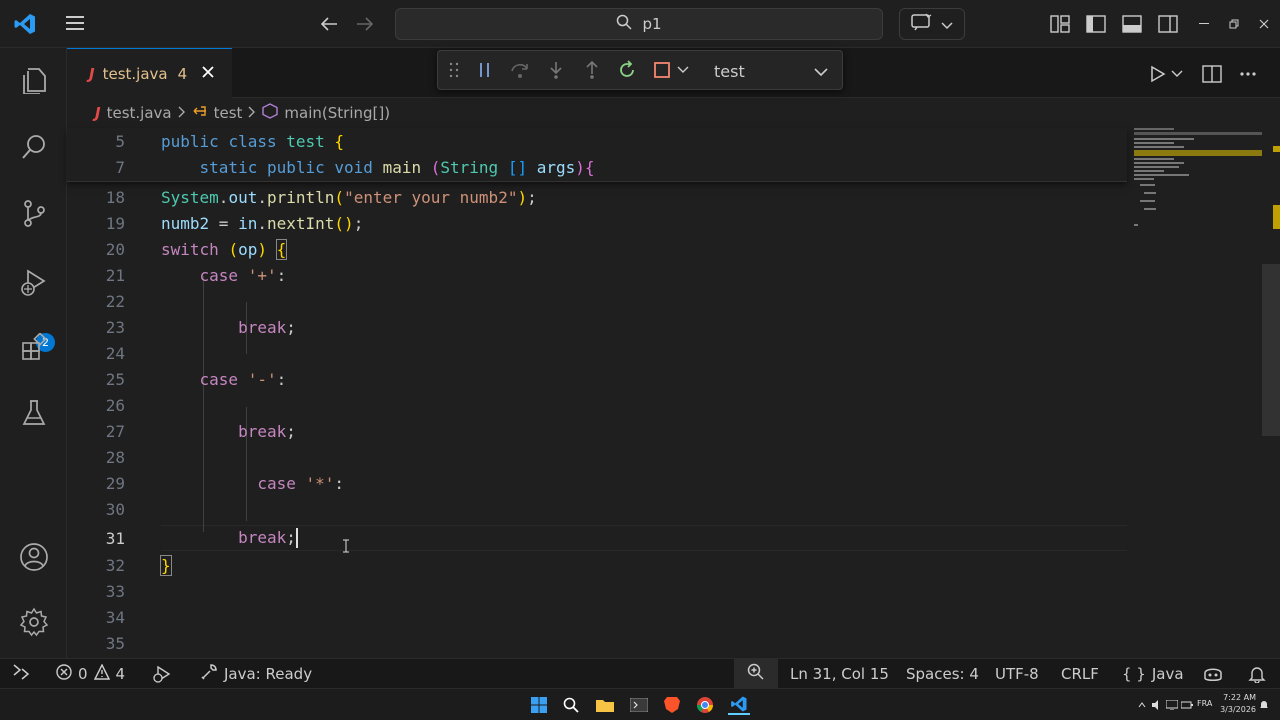 This screenshot has width=1280, height=720. Describe the element at coordinates (139, 113) in the screenshot. I see `breadcrumb-file: test.java` at that location.